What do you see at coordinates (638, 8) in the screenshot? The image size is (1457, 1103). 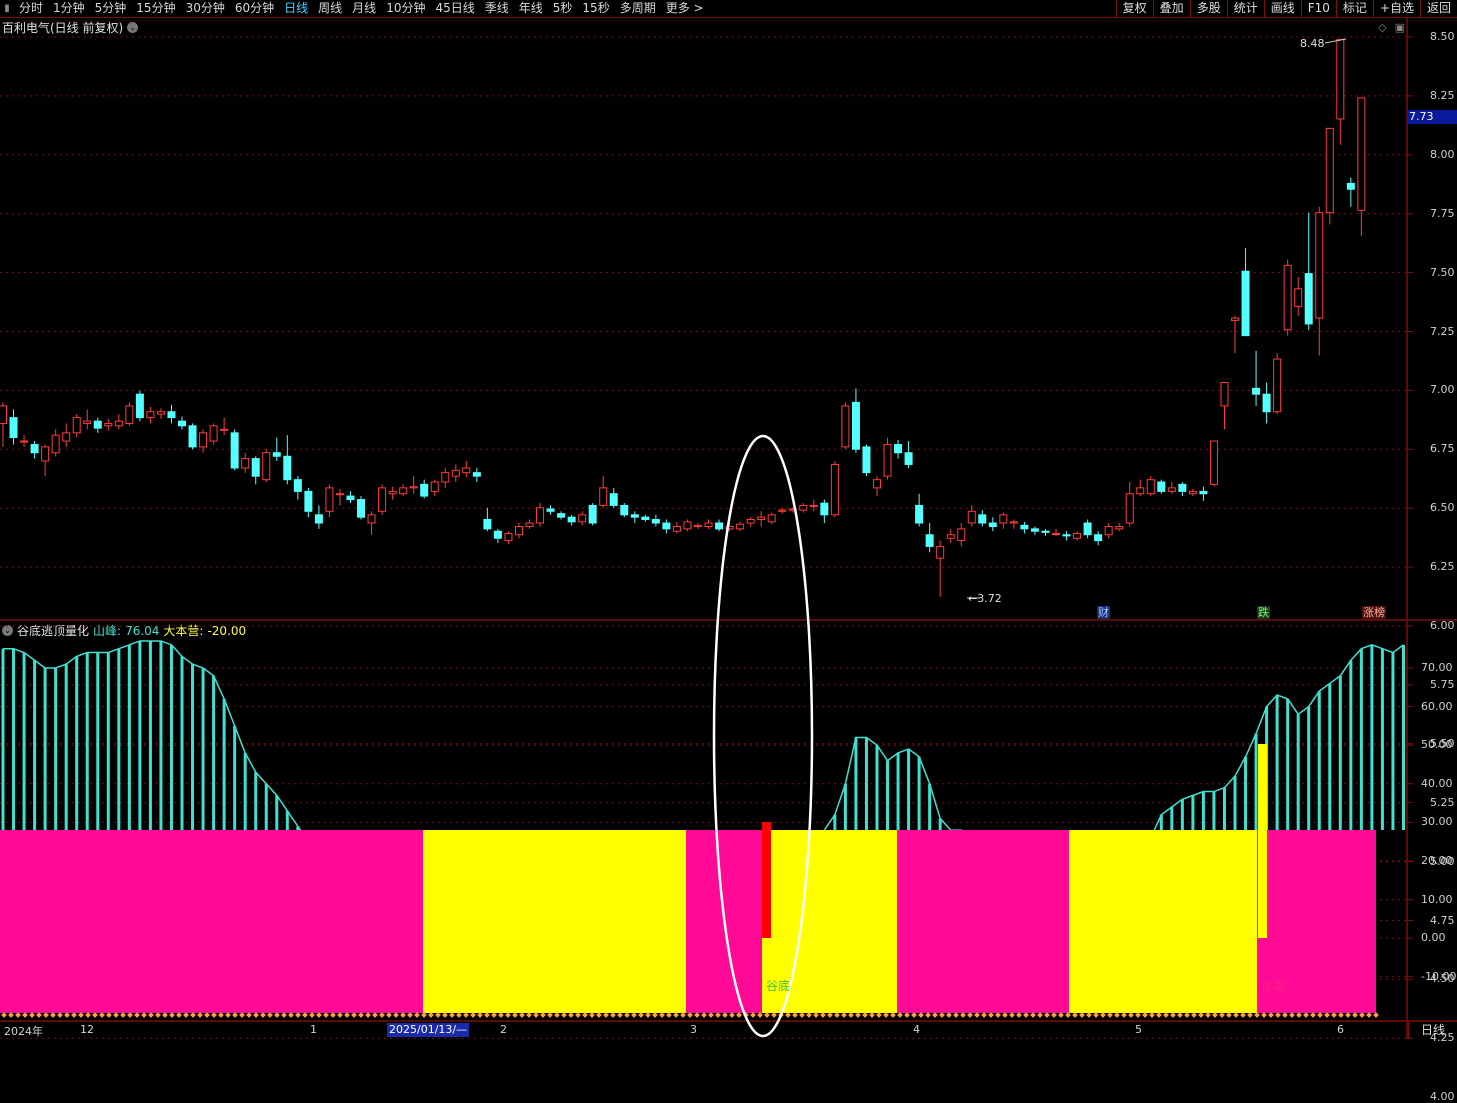 I see `tab-period: 多周期` at bounding box center [638, 8].